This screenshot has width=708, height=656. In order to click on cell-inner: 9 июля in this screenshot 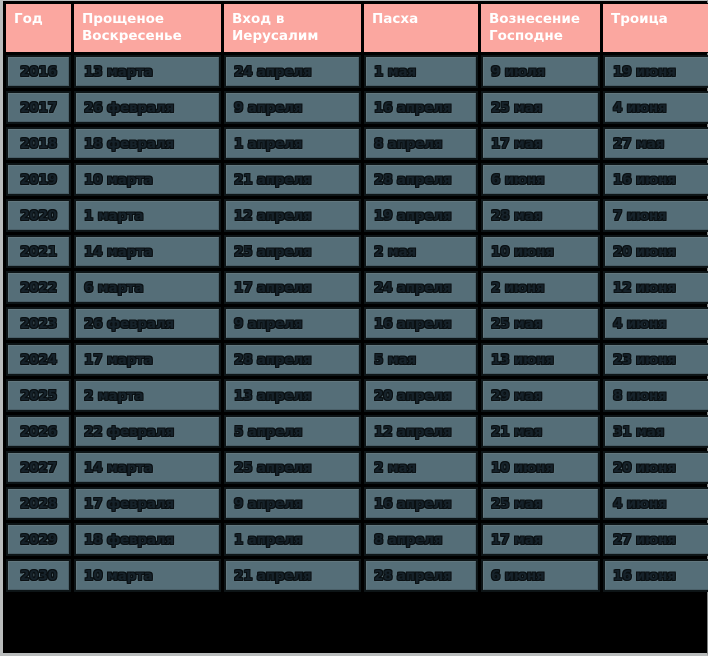, I will do `click(540, 71)`.